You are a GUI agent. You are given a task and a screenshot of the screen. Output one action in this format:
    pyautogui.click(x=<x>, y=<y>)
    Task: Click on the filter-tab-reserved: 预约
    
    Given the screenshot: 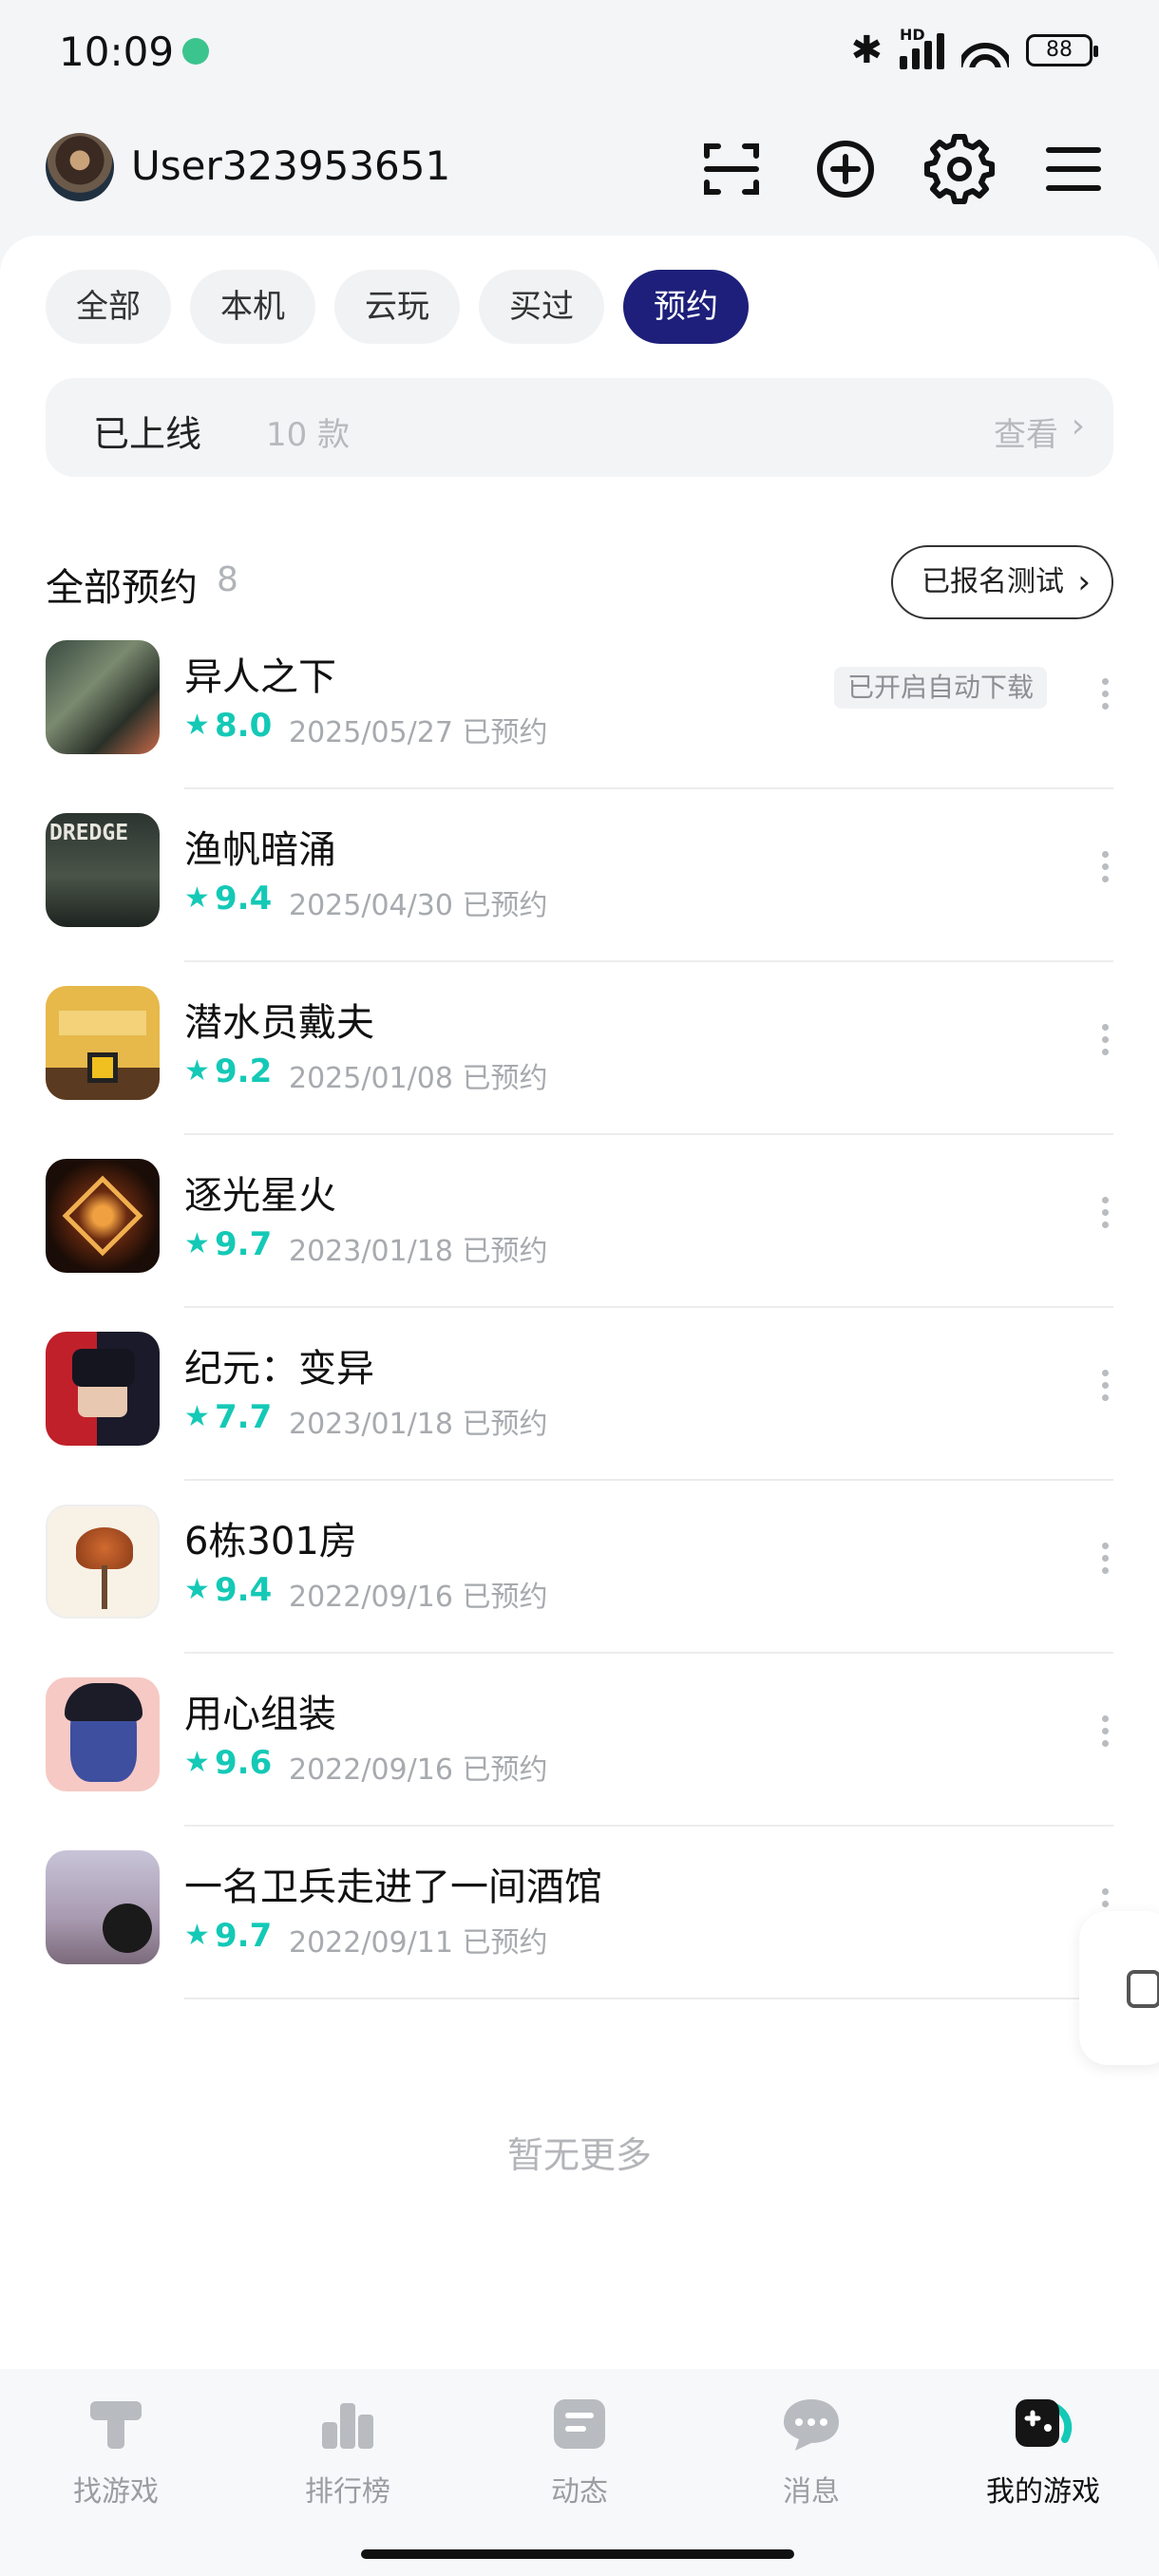 What is the action you would take?
    pyautogui.click(x=686, y=307)
    